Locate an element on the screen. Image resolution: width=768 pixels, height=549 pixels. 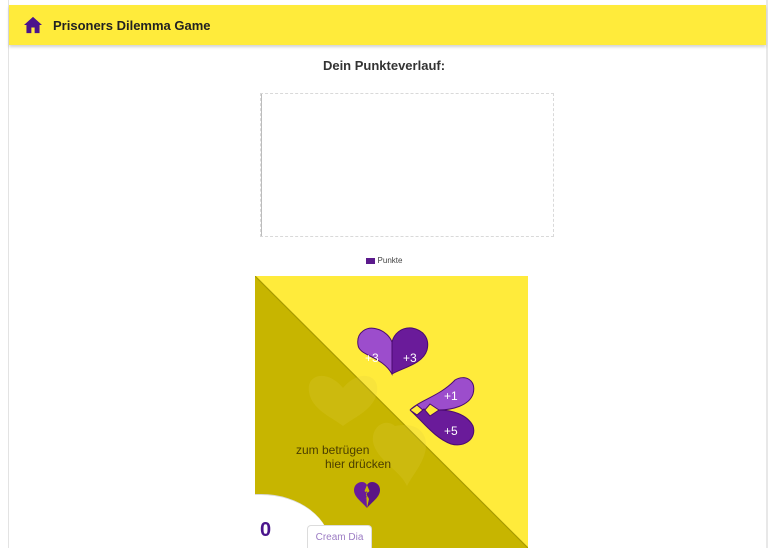
betray-line-1: zum betrügen is located at coordinates (333, 450).